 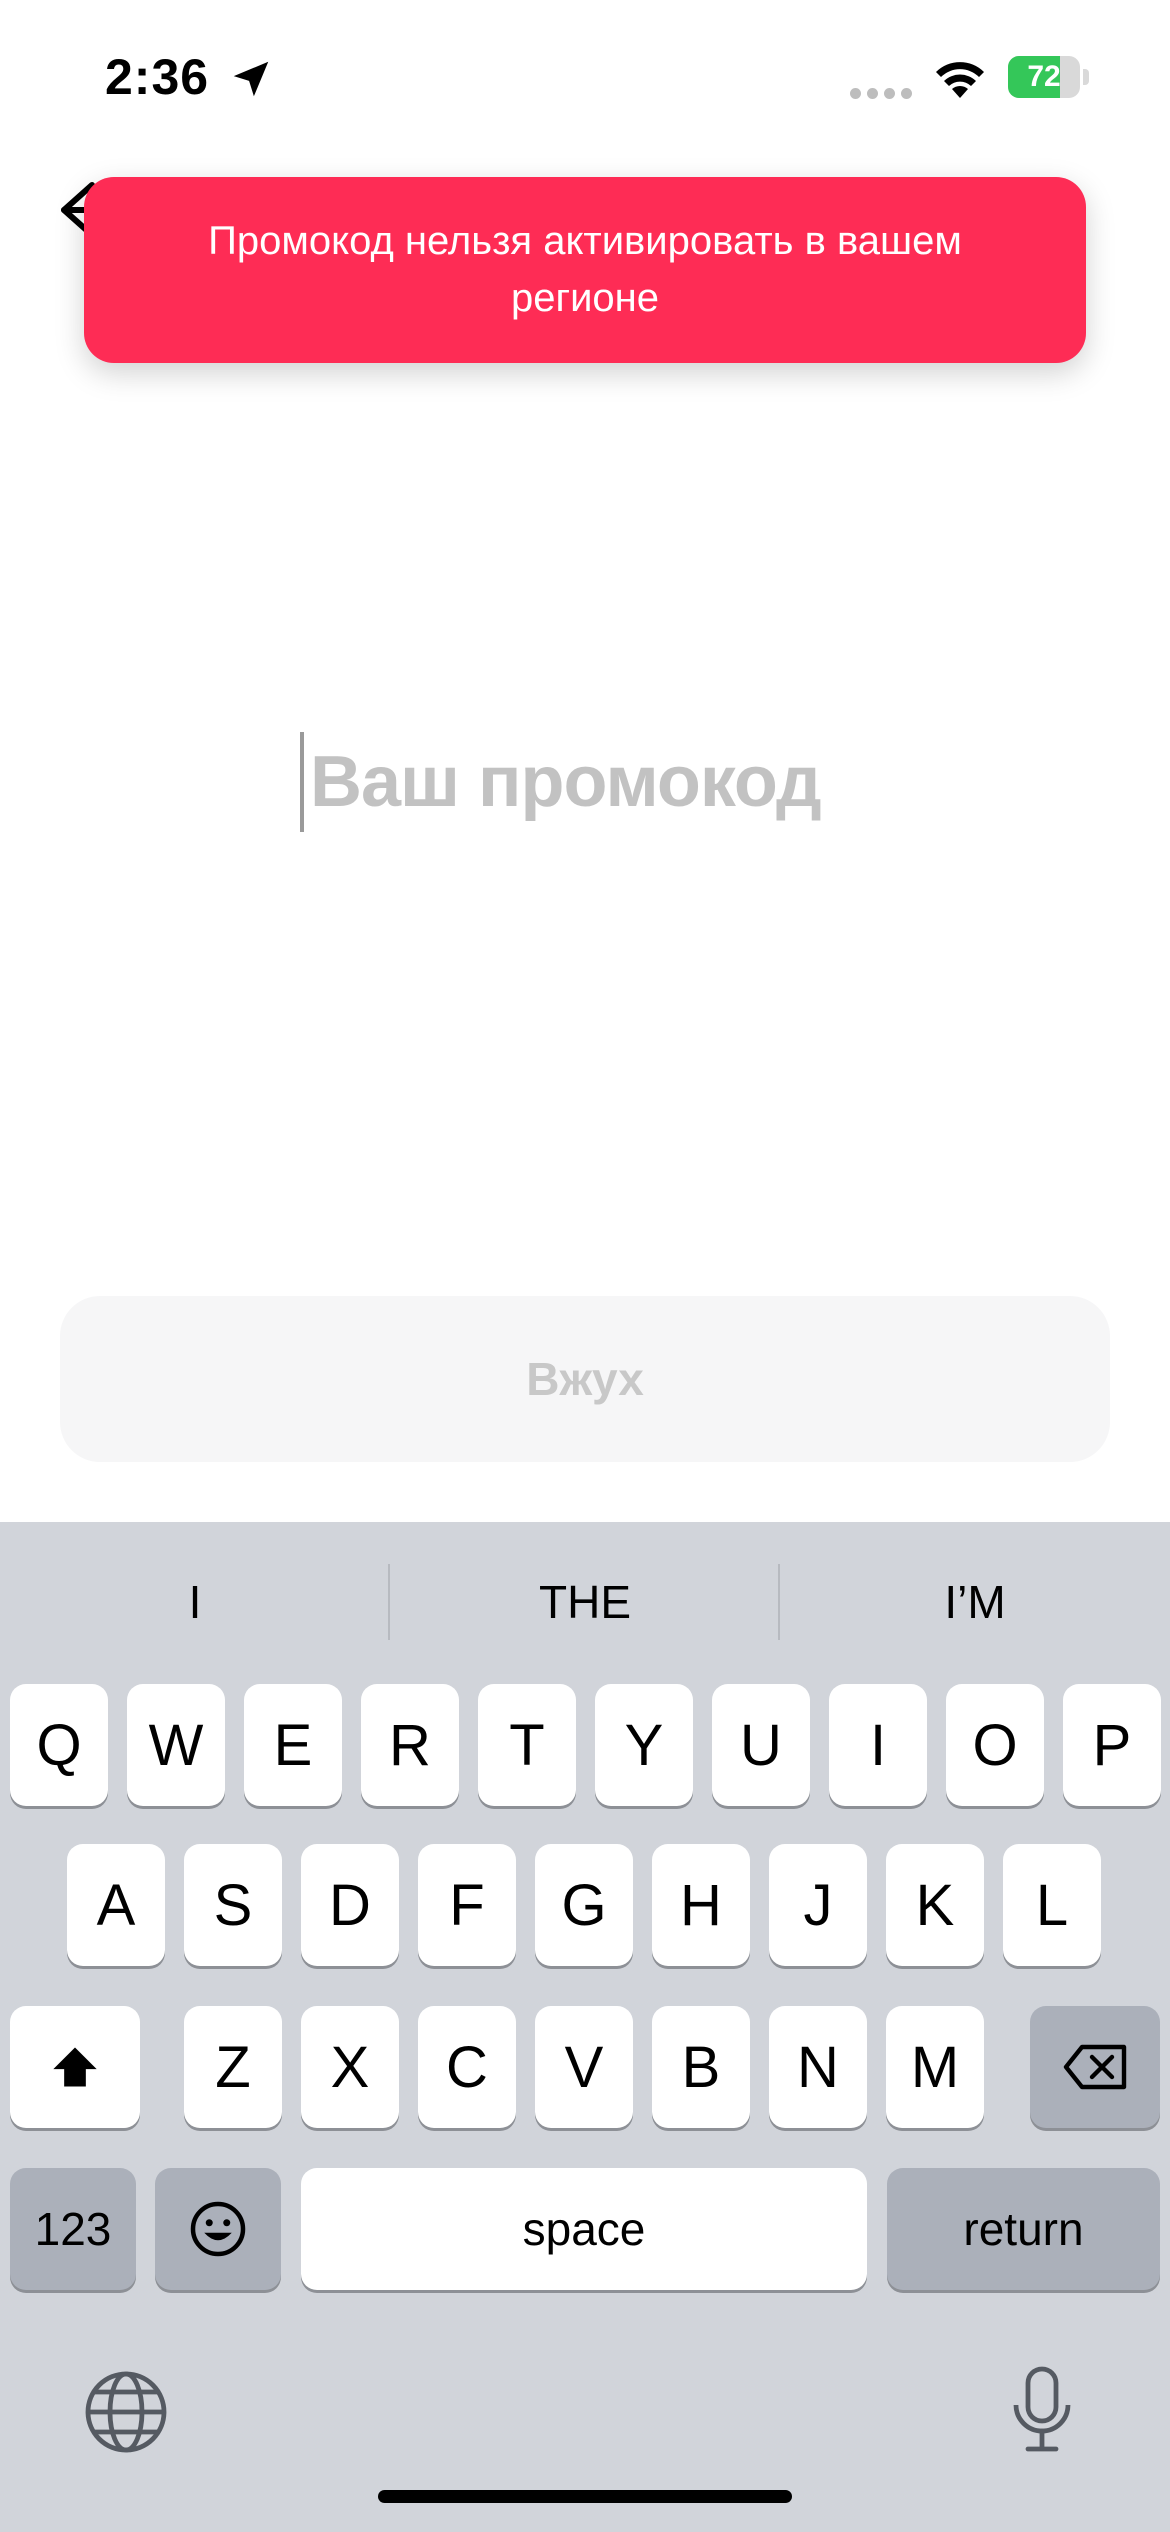 I want to click on key-h: H, so click(x=701, y=1905).